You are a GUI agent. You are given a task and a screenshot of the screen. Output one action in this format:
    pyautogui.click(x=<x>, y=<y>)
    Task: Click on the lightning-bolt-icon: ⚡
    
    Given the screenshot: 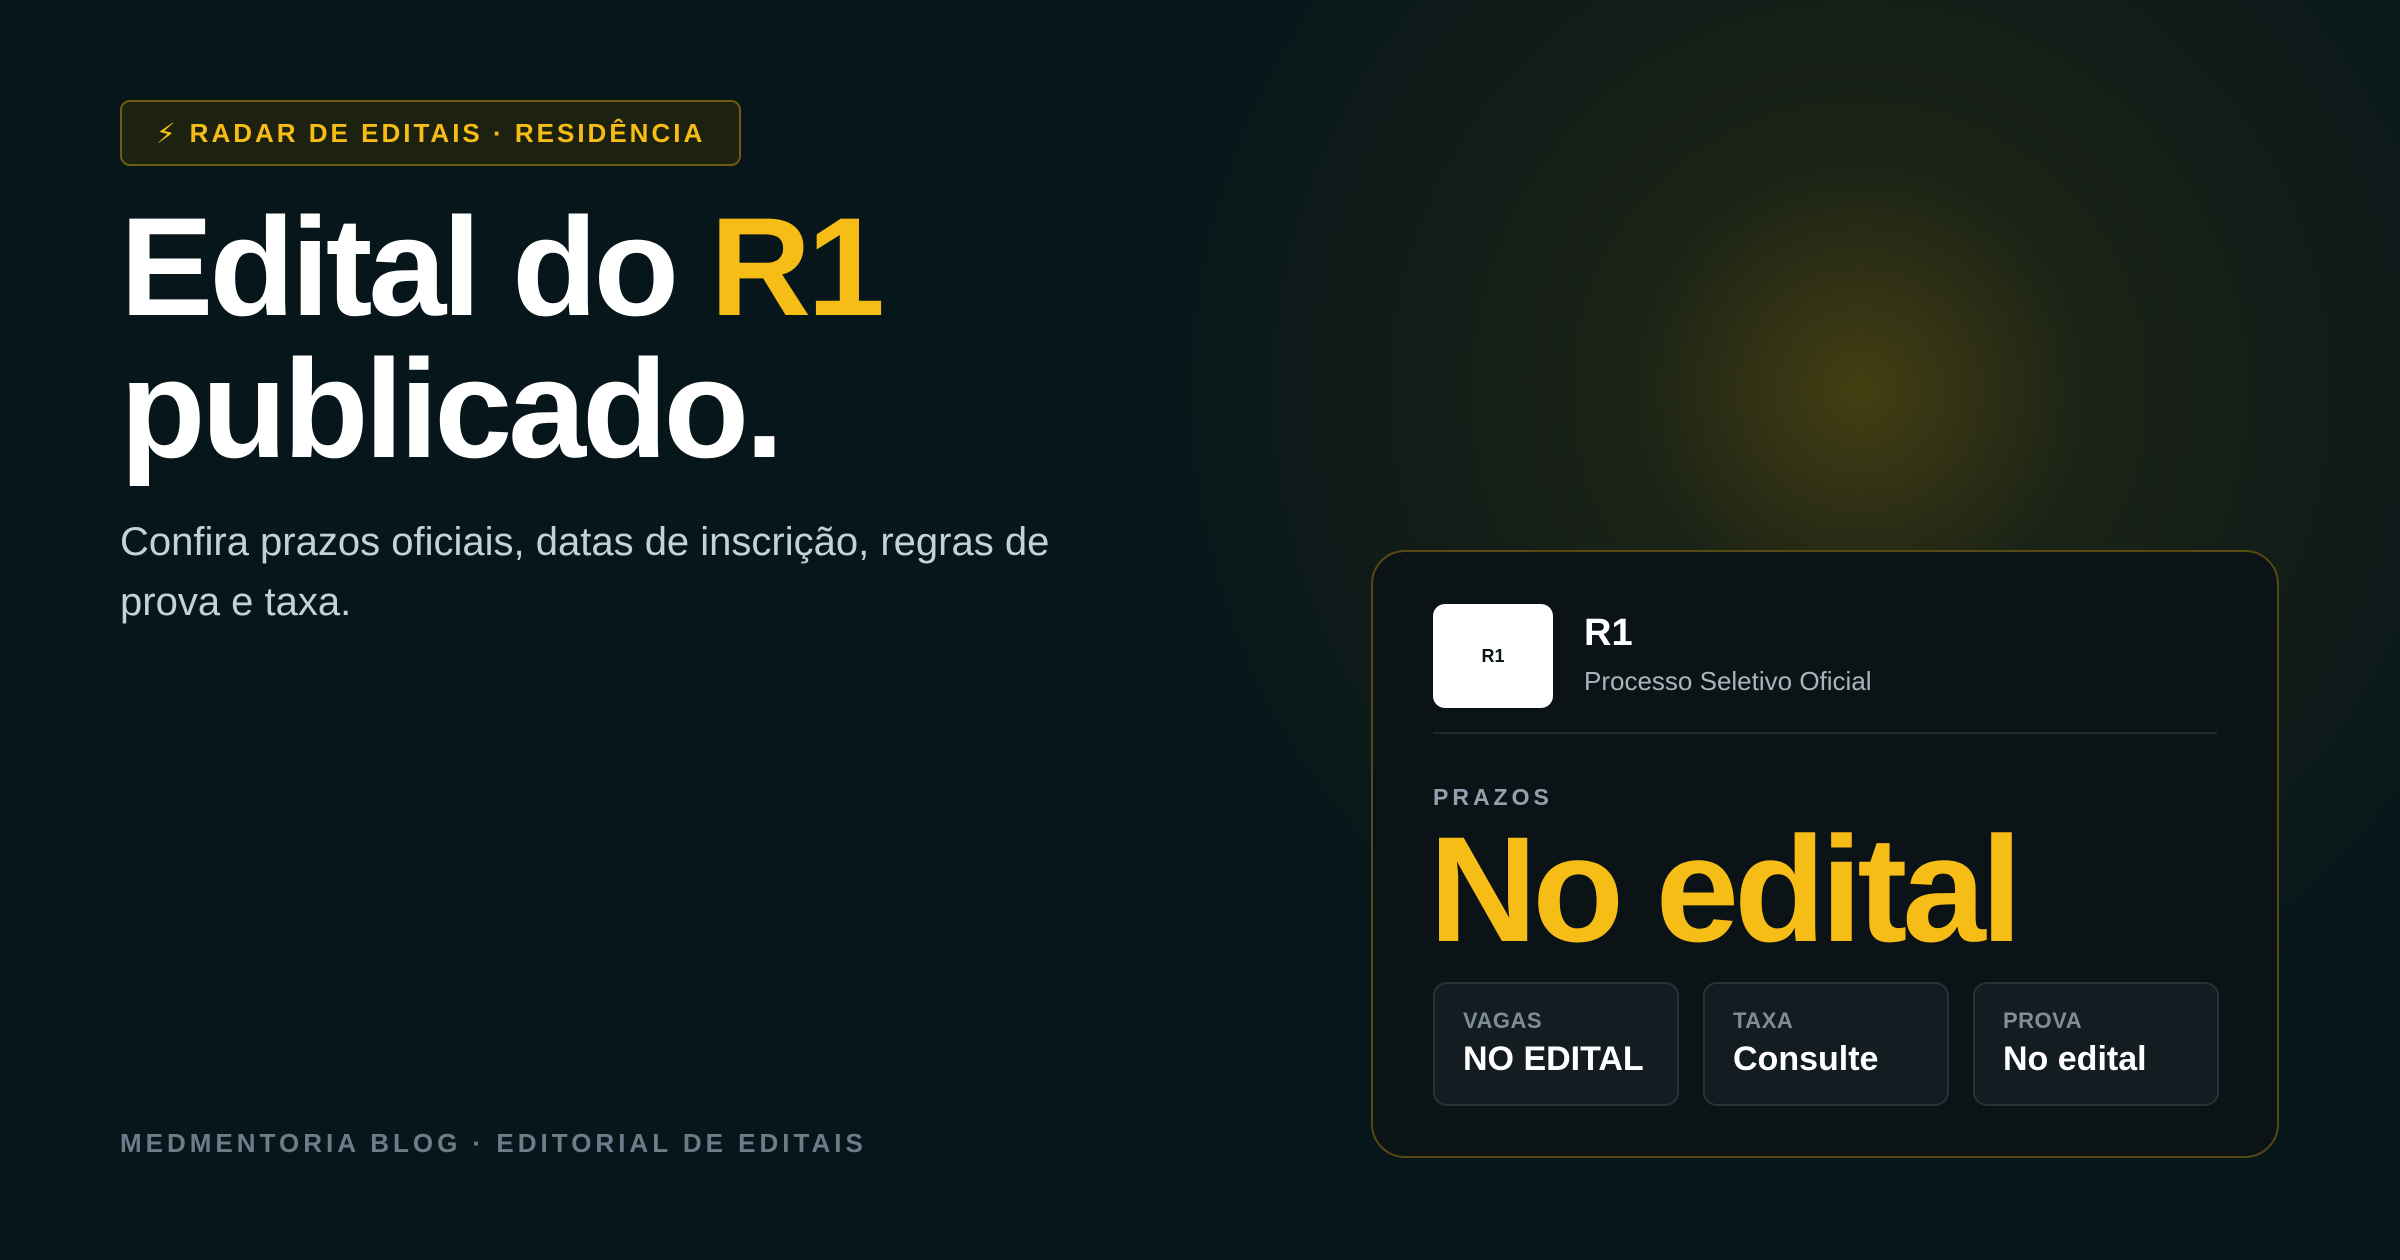 What is the action you would take?
    pyautogui.click(x=166, y=133)
    